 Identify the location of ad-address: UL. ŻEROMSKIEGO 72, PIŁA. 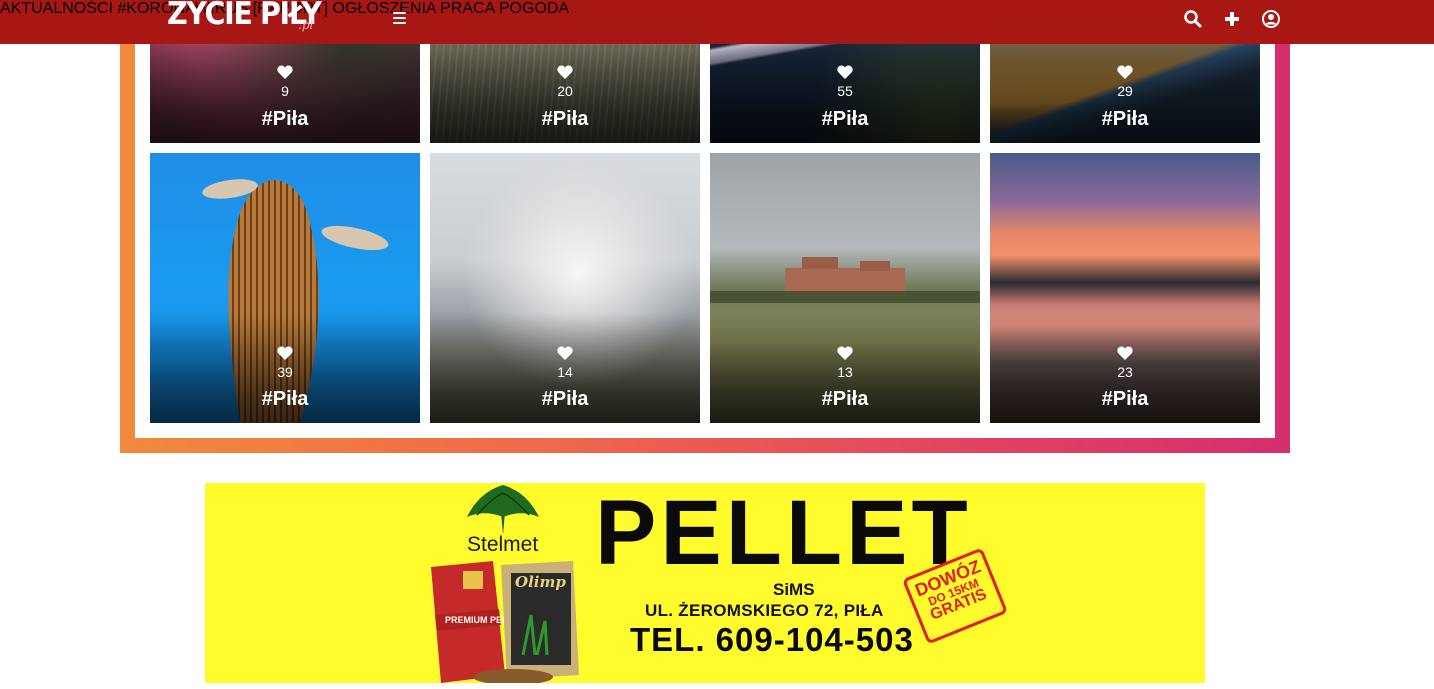
(764, 610).